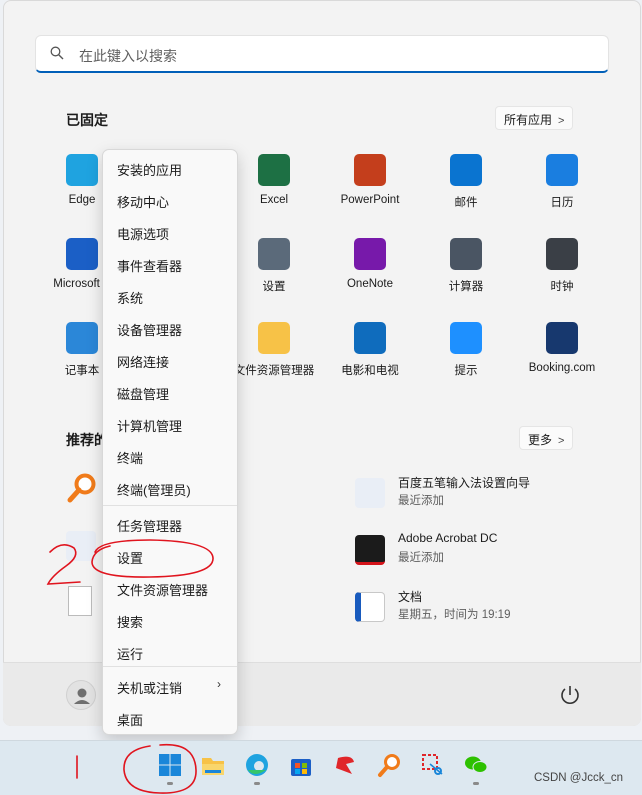  What do you see at coordinates (274, 194) in the screenshot?
I see `pinned-app: Excel` at bounding box center [274, 194].